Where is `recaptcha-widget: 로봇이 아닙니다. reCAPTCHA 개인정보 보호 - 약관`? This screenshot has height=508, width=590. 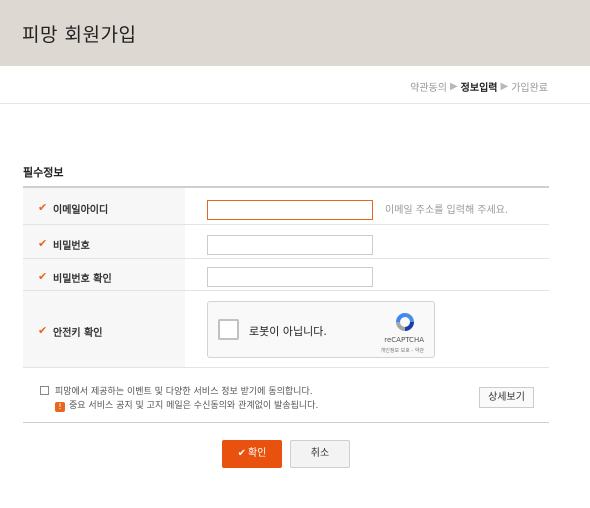 recaptcha-widget: 로봇이 아닙니다. reCAPTCHA 개인정보 보호 - 약관 is located at coordinates (321, 329).